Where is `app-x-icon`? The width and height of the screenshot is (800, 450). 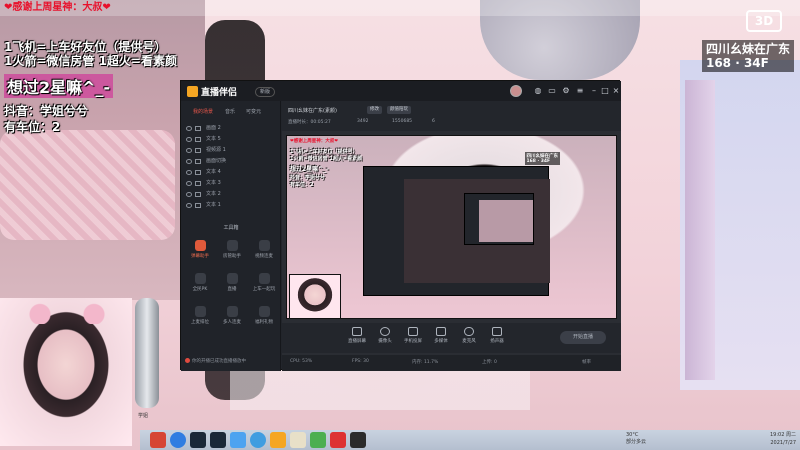 app-x-icon is located at coordinates (258, 440).